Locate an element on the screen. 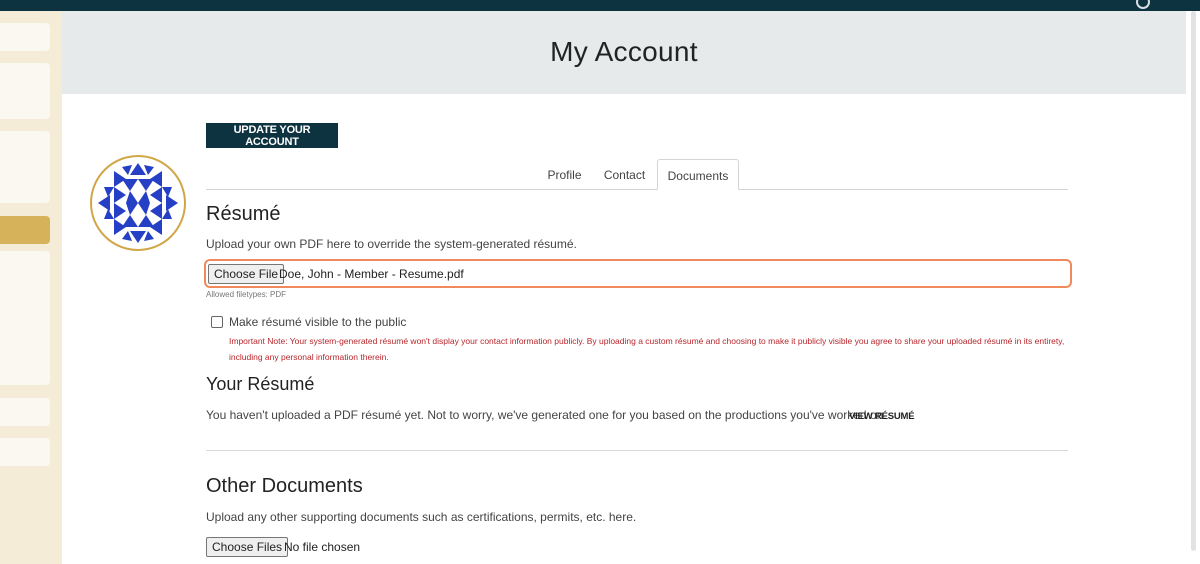 The image size is (1200, 564). avatar-pattern-icon is located at coordinates (138, 203).